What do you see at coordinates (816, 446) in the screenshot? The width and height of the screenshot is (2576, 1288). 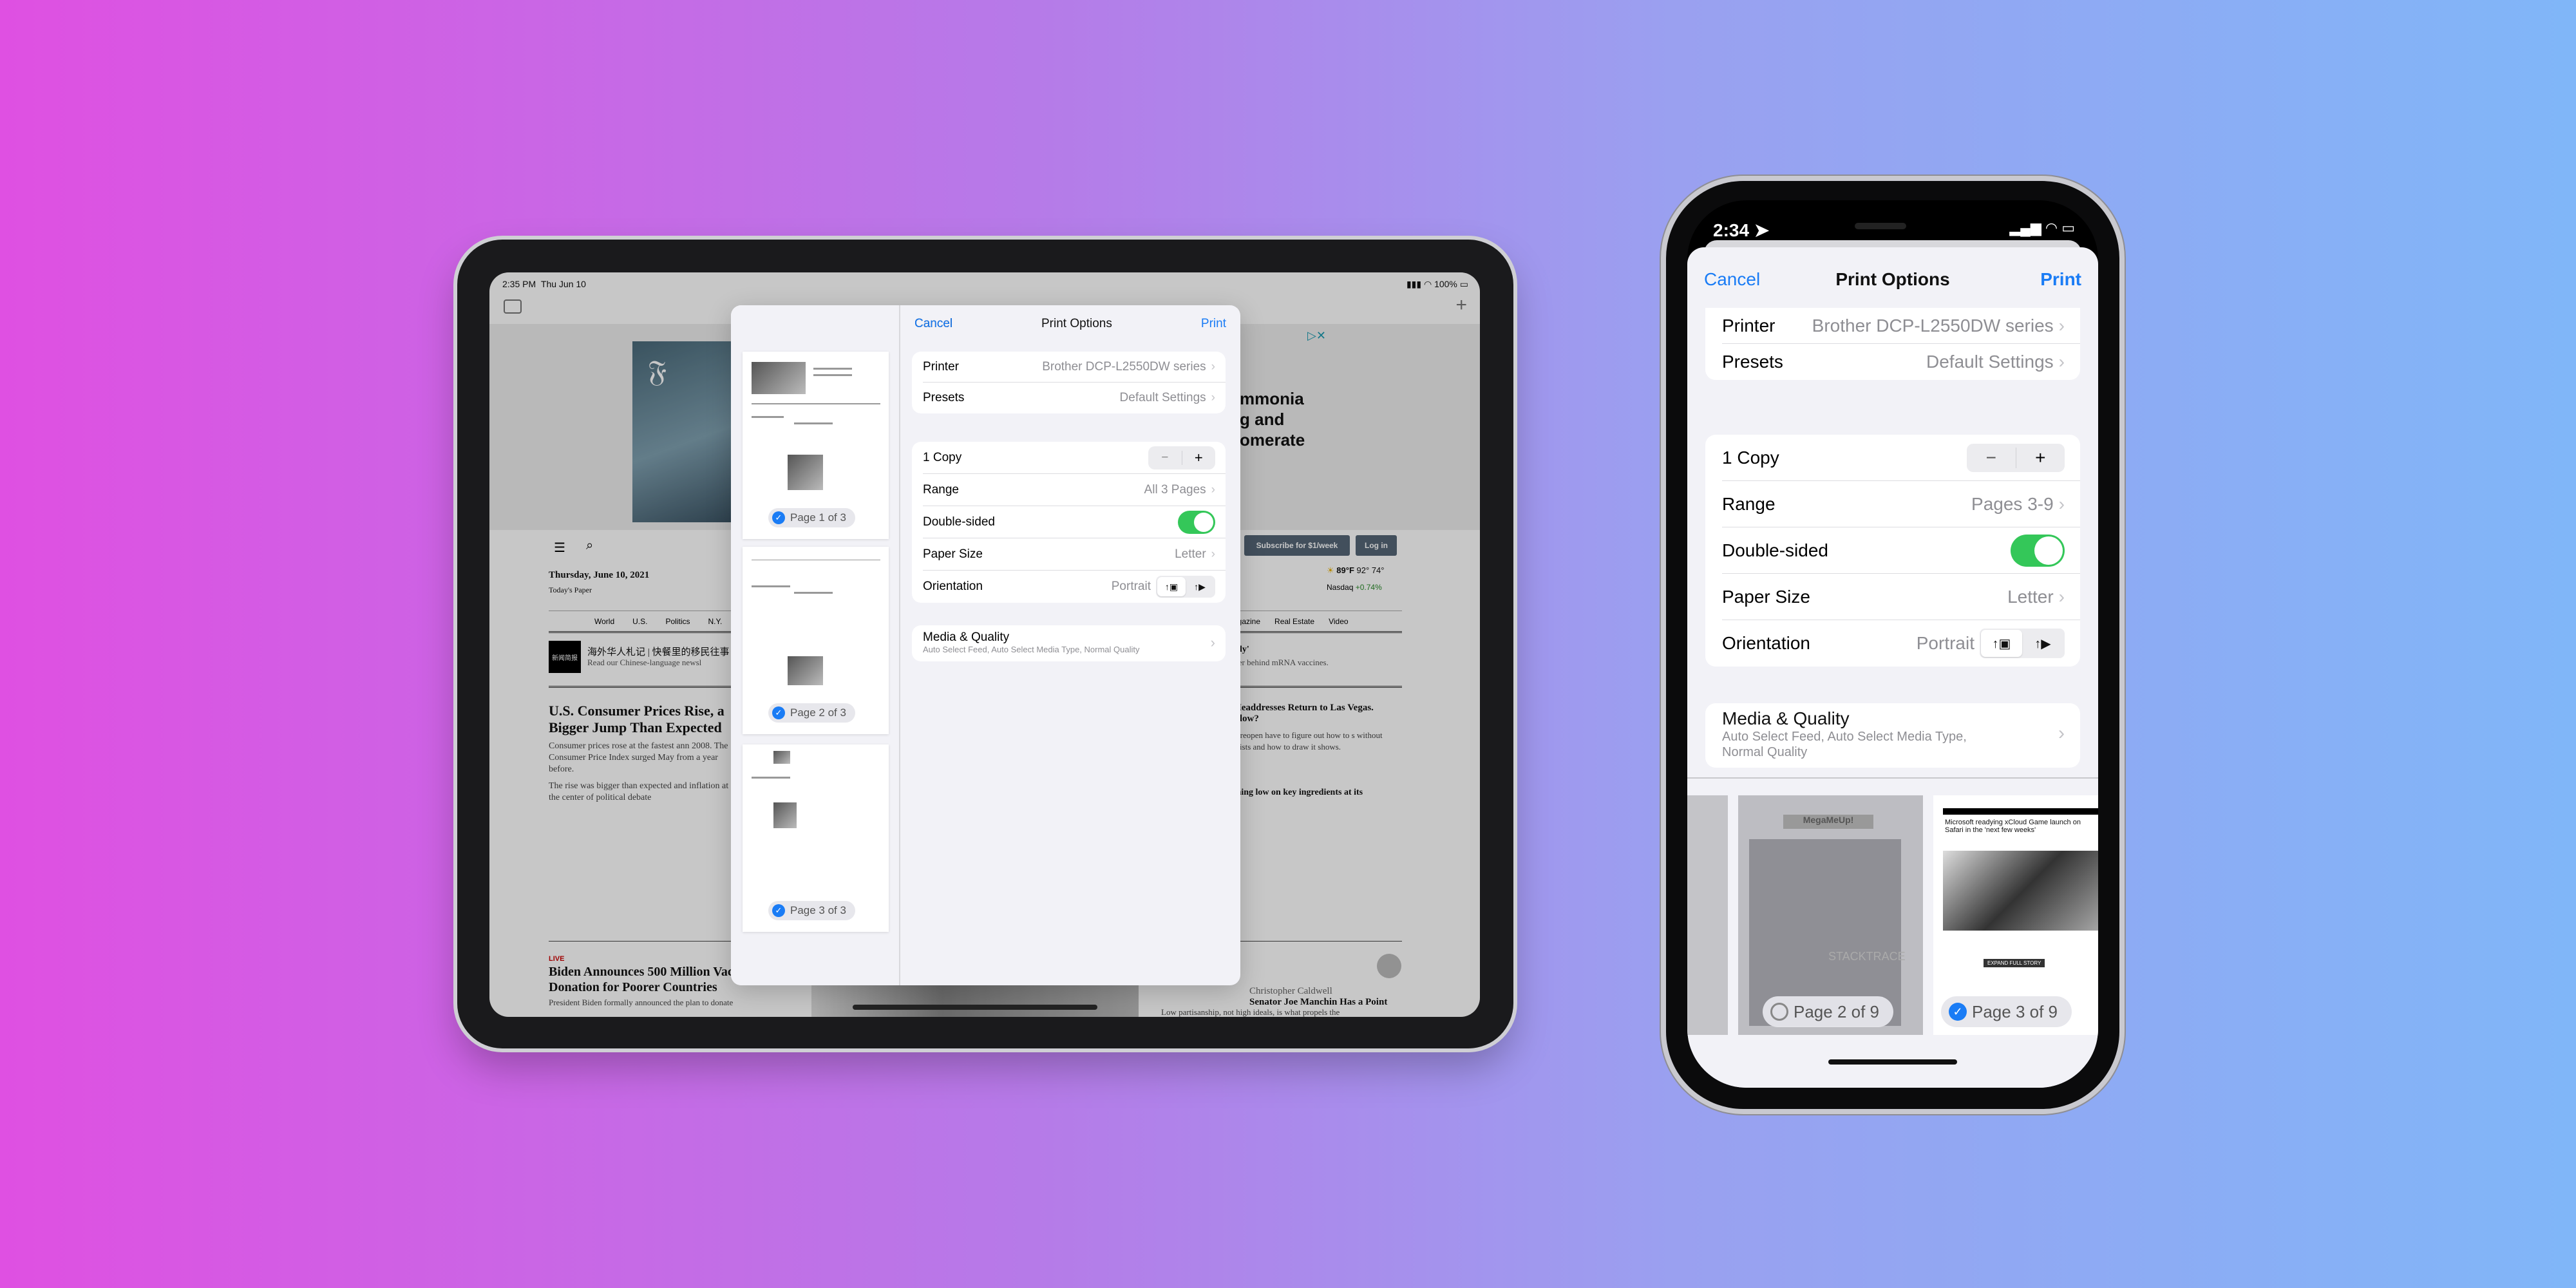 I see `page-thumbnail-1: ✓ Page 1 of 3` at bounding box center [816, 446].